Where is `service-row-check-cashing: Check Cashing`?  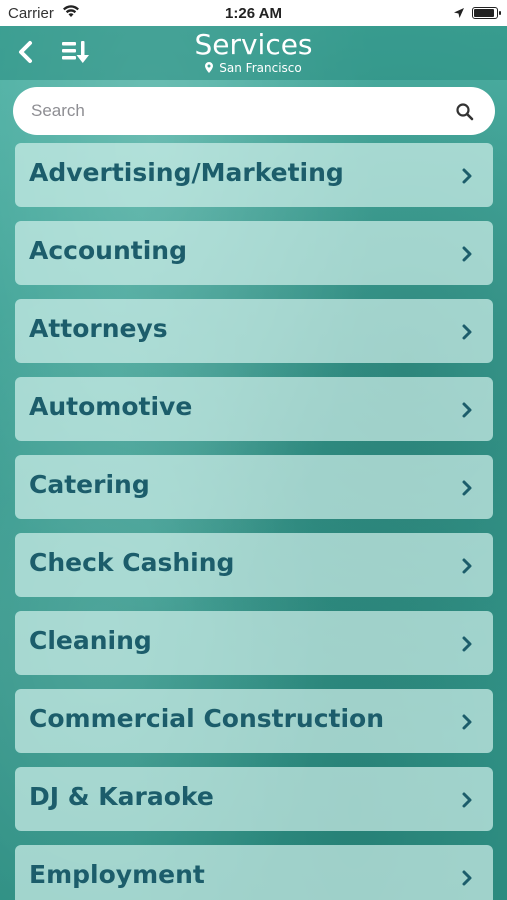
service-row-check-cashing: Check Cashing is located at coordinates (254, 565).